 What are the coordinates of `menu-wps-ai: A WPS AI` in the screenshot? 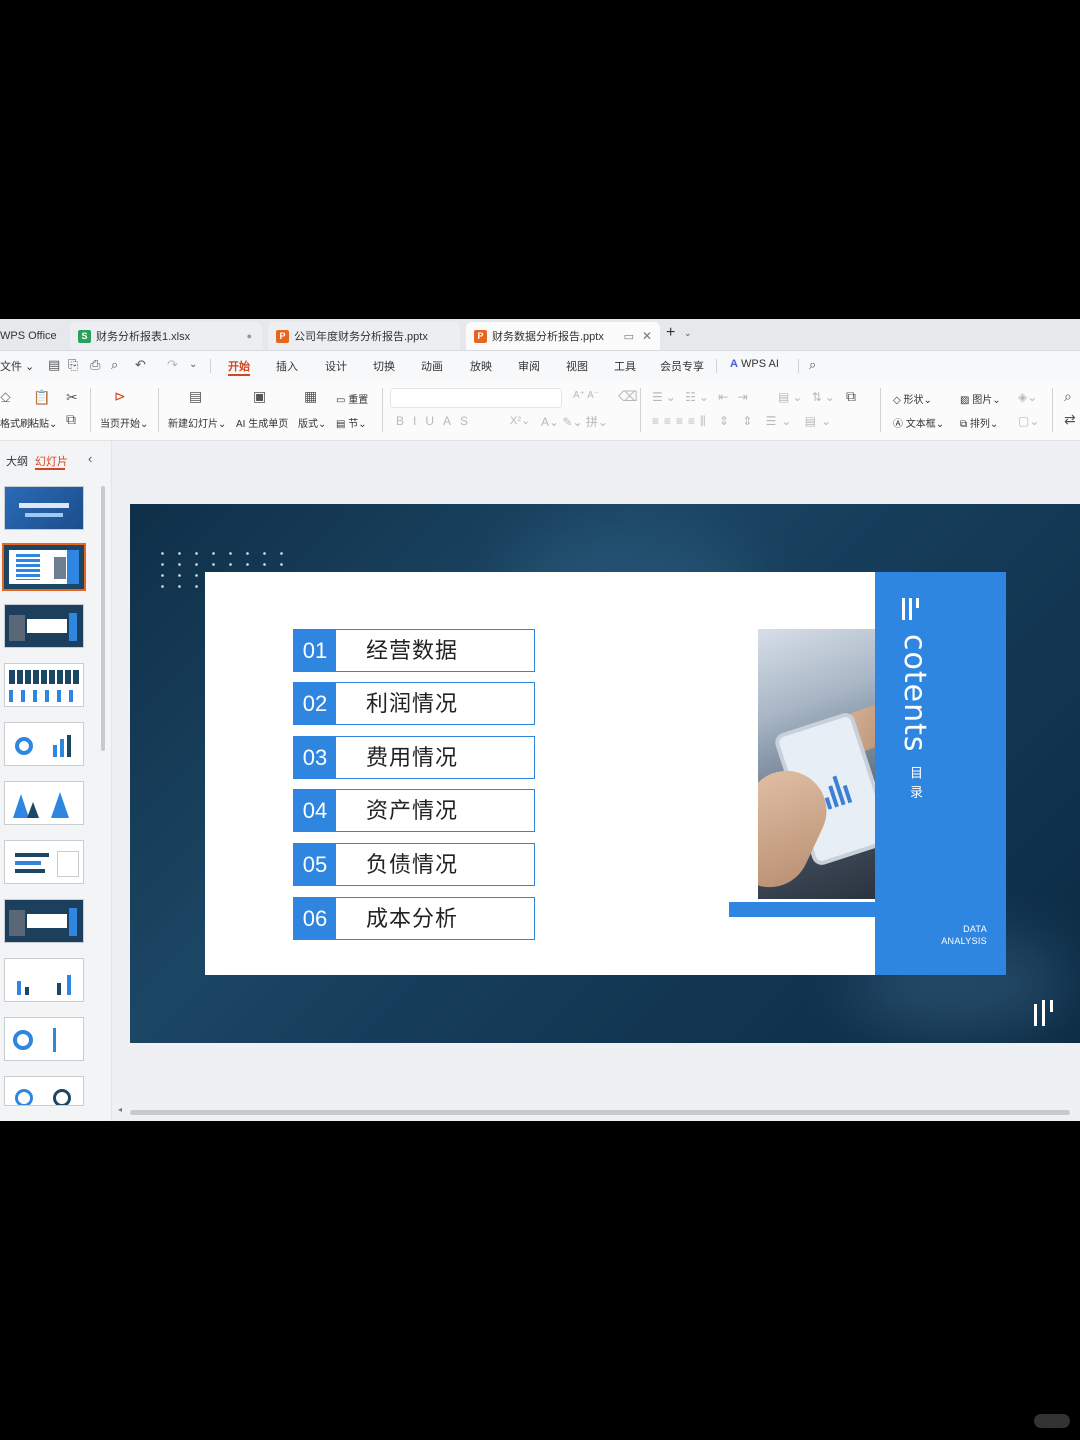 It's located at (754, 364).